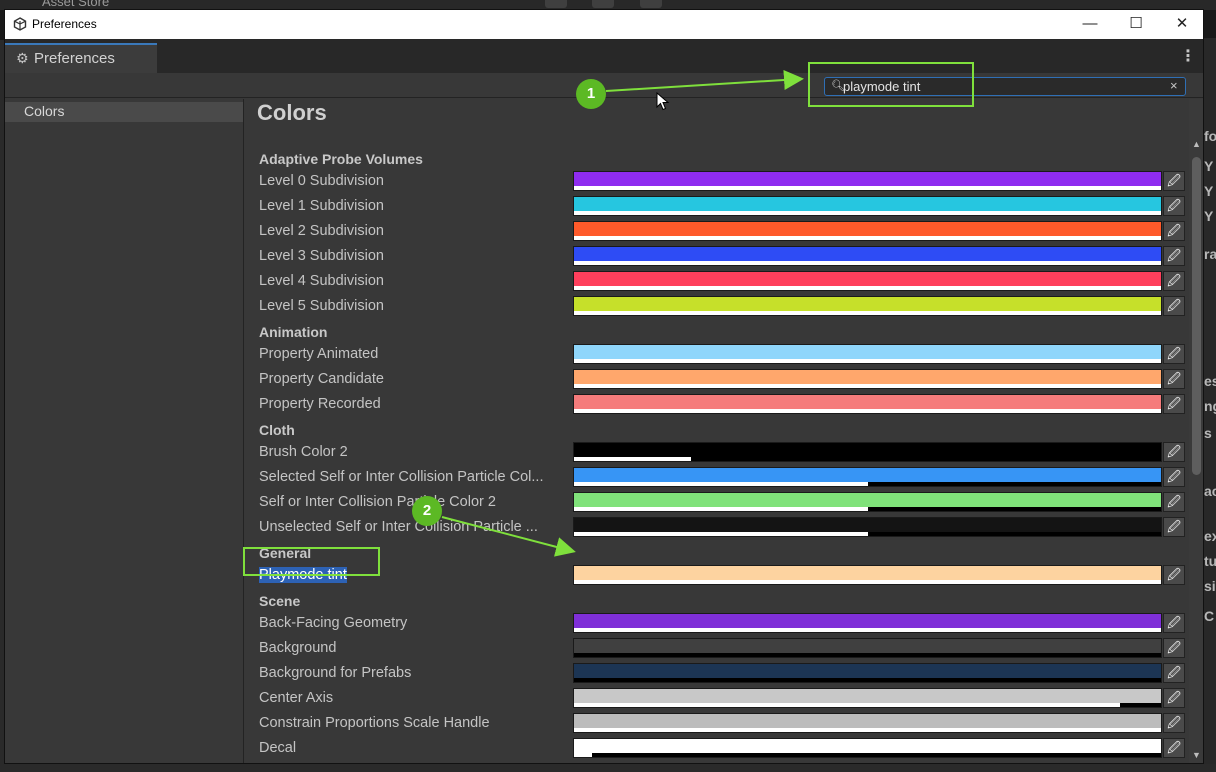  What do you see at coordinates (867, 655) in the screenshot?
I see `alpha-track` at bounding box center [867, 655].